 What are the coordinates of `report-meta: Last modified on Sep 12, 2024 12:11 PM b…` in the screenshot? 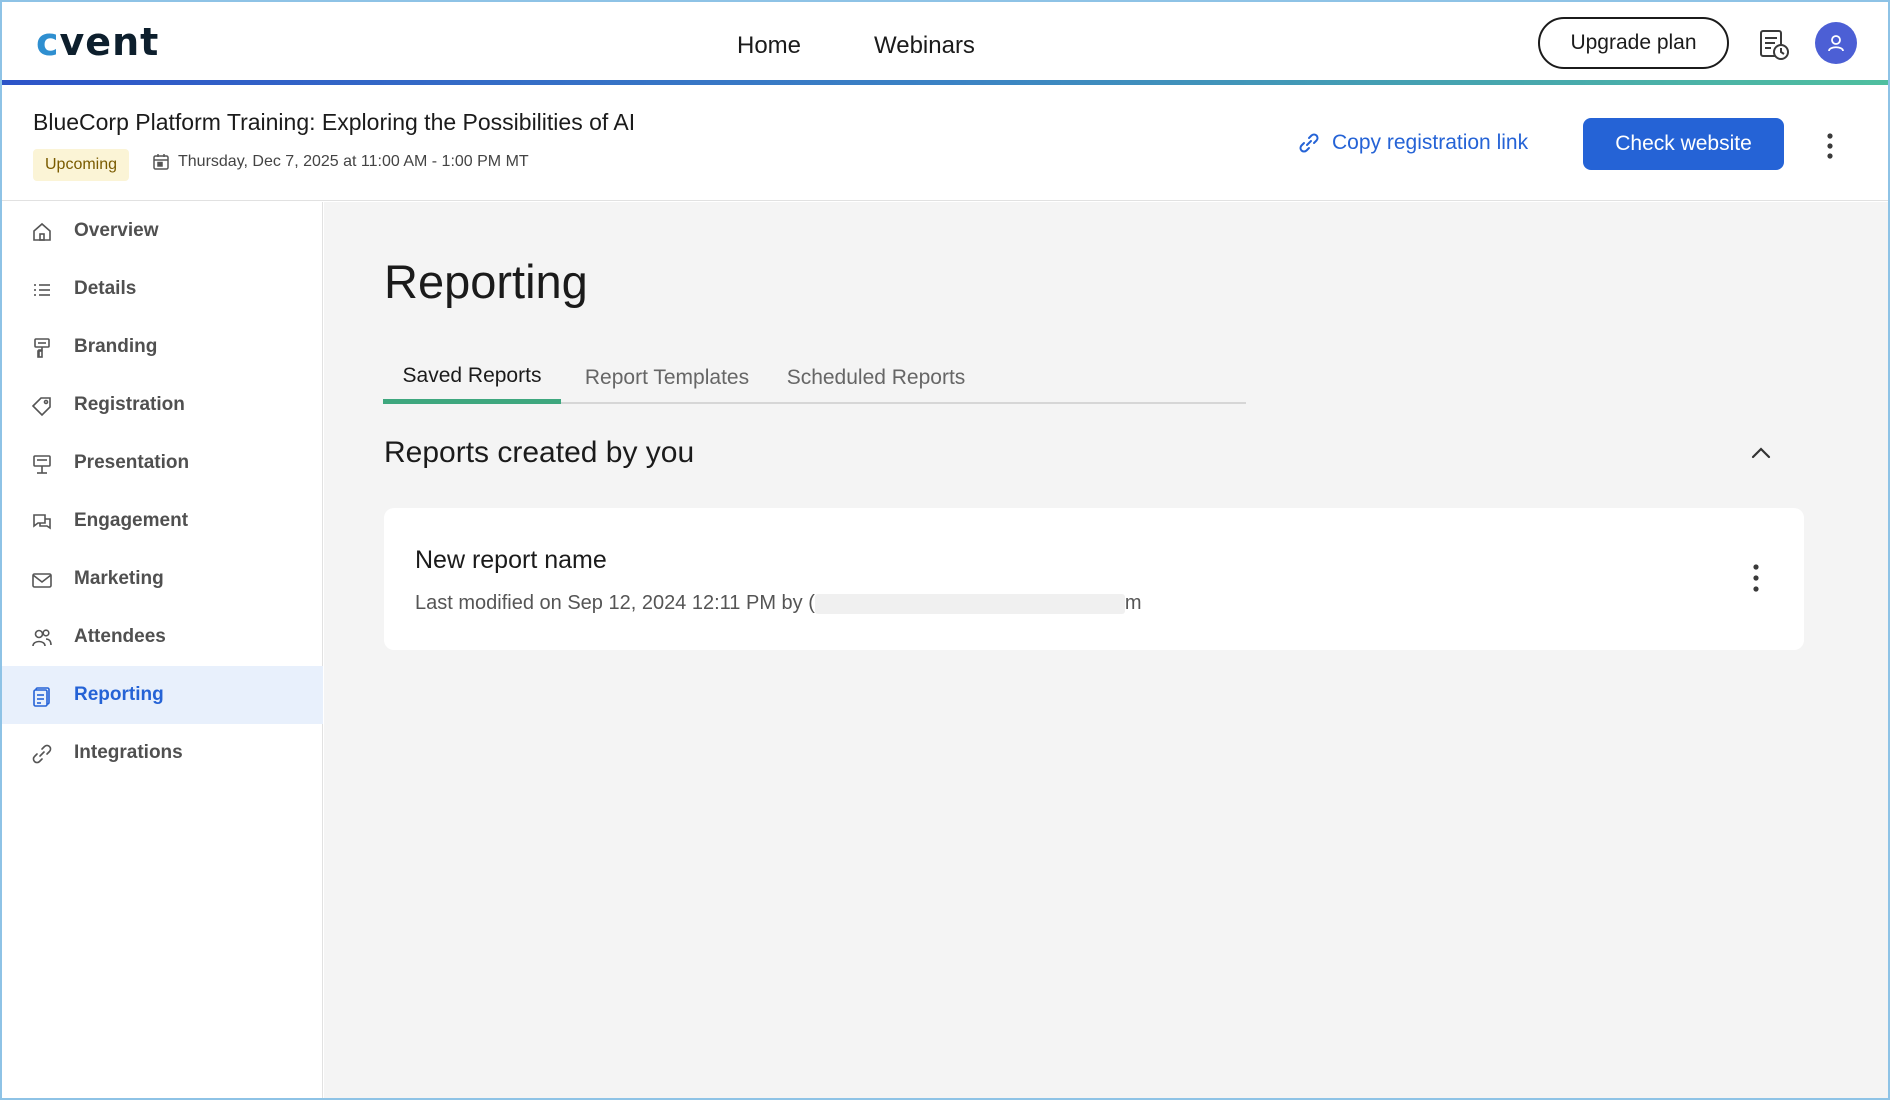 It's located at (778, 603).